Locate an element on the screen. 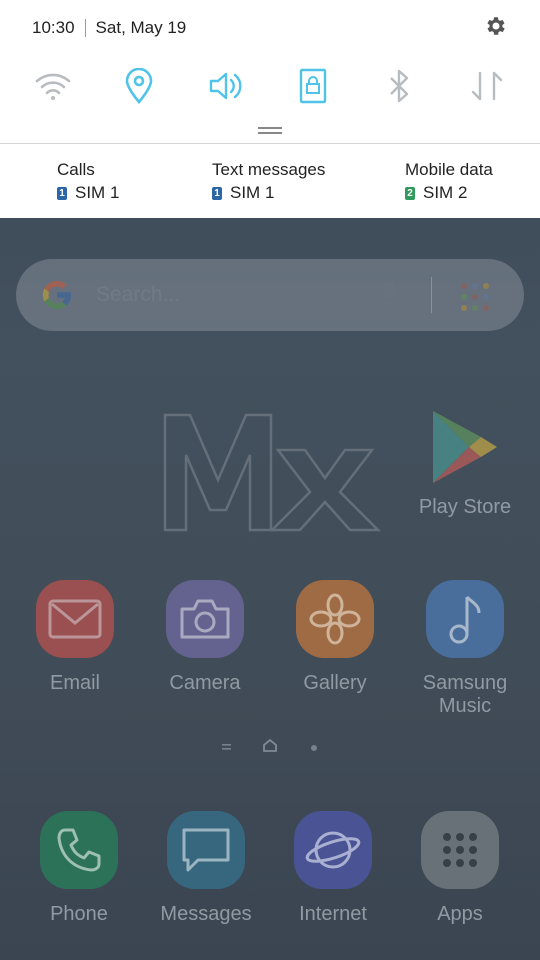 The image size is (540, 960). mobile-data-toggle is located at coordinates (487, 86).